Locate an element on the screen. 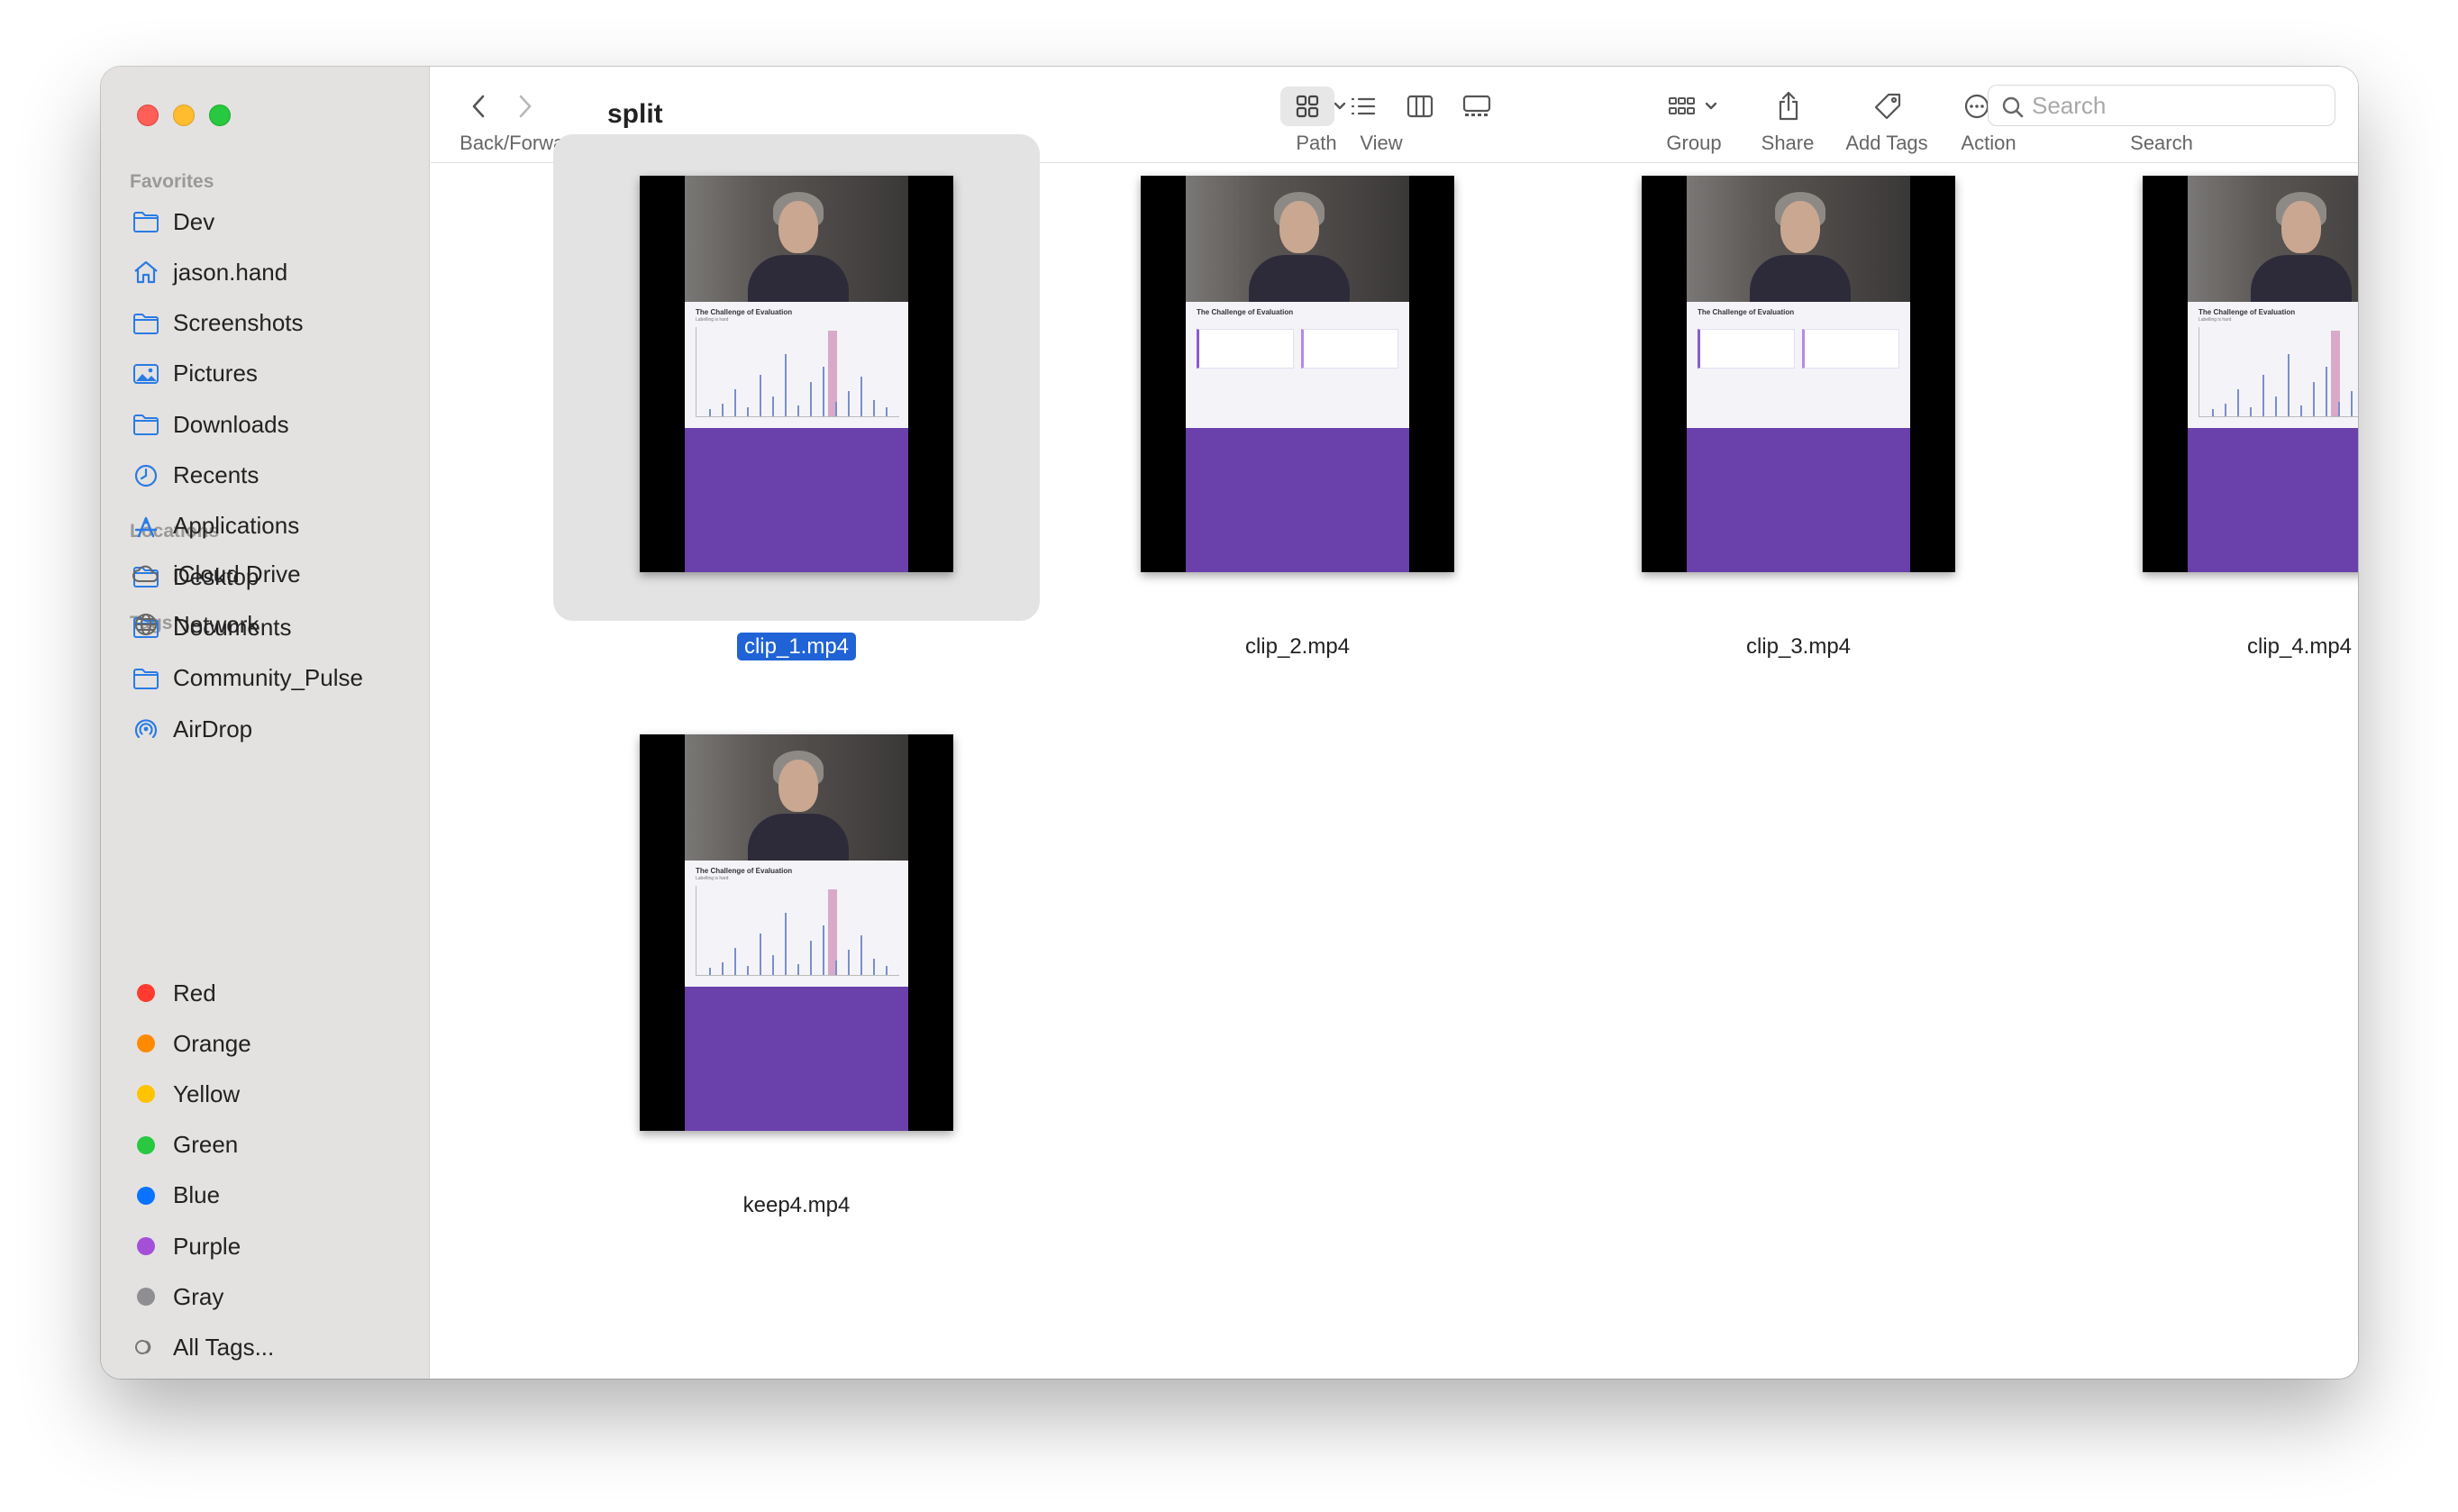 This screenshot has height=1512, width=2458. sidebar-item-dev: Dev is located at coordinates (173, 221).